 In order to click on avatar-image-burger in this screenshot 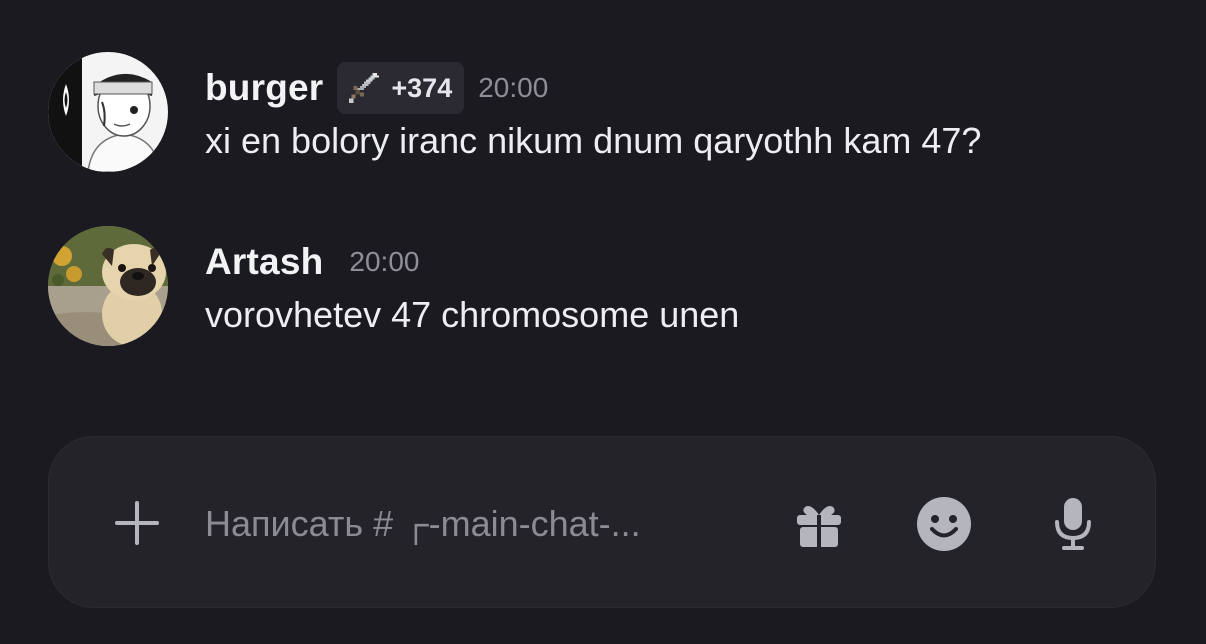, I will do `click(108, 112)`.